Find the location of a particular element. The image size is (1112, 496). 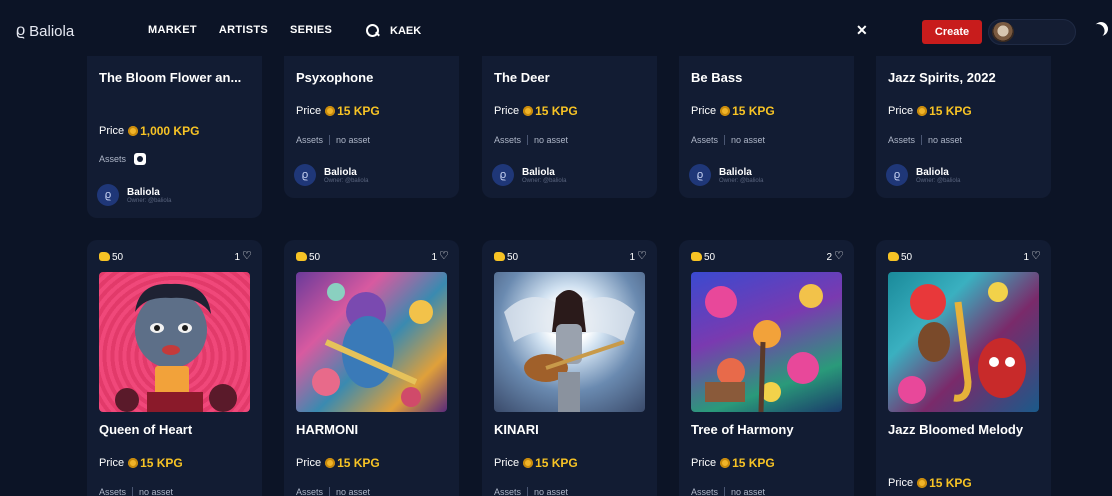

nav-series: SERIES is located at coordinates (311, 30).